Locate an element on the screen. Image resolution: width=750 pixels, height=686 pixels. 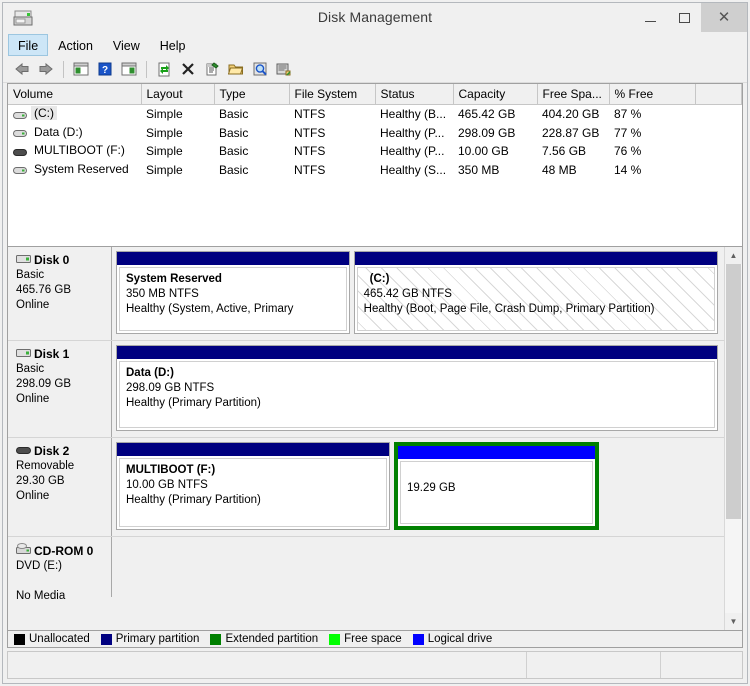
cell-free-space: 404.20 GB is located at coordinates (571, 114).